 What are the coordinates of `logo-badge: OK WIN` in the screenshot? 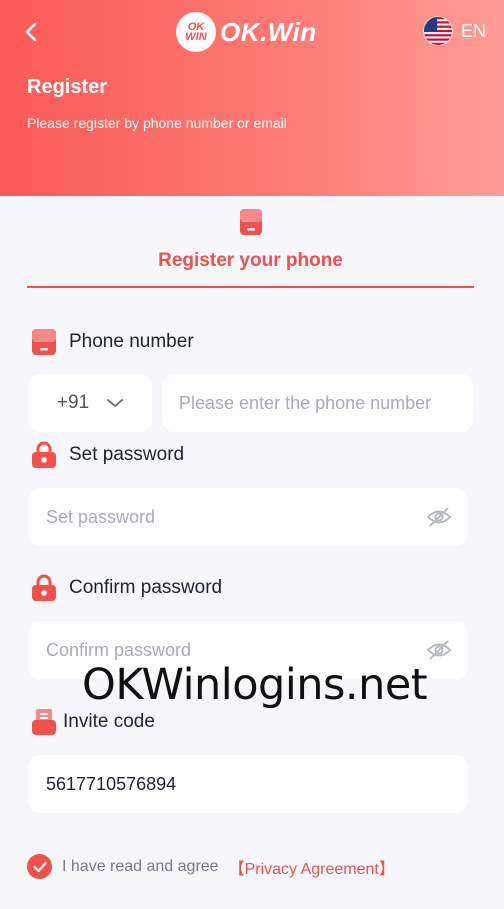 It's located at (196, 32).